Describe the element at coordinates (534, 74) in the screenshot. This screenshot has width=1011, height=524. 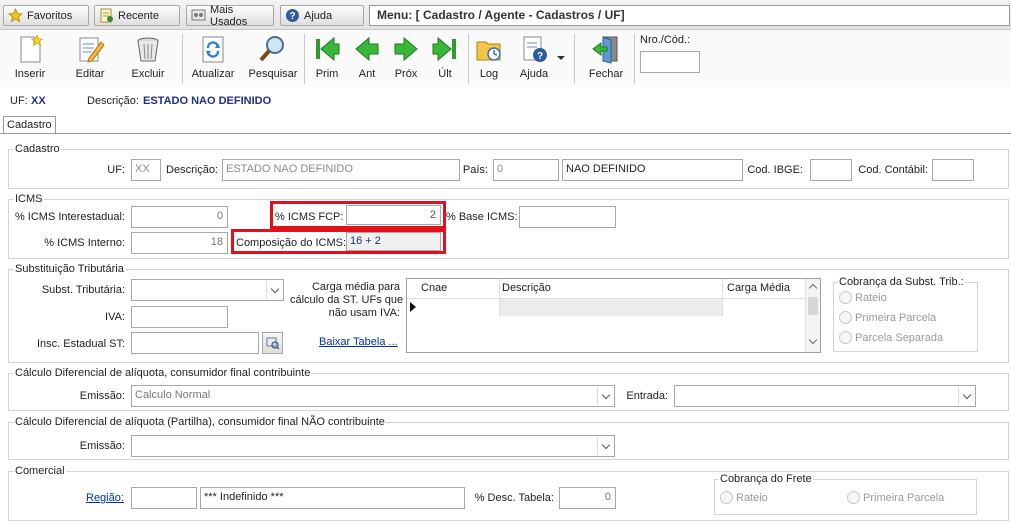
I see `ajuda-tool-label: Ajuda` at that location.